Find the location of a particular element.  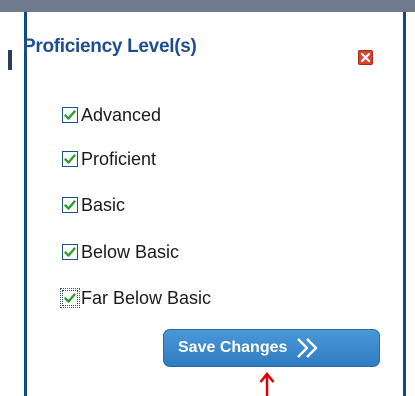

option-basic: Basic is located at coordinates (93, 205).